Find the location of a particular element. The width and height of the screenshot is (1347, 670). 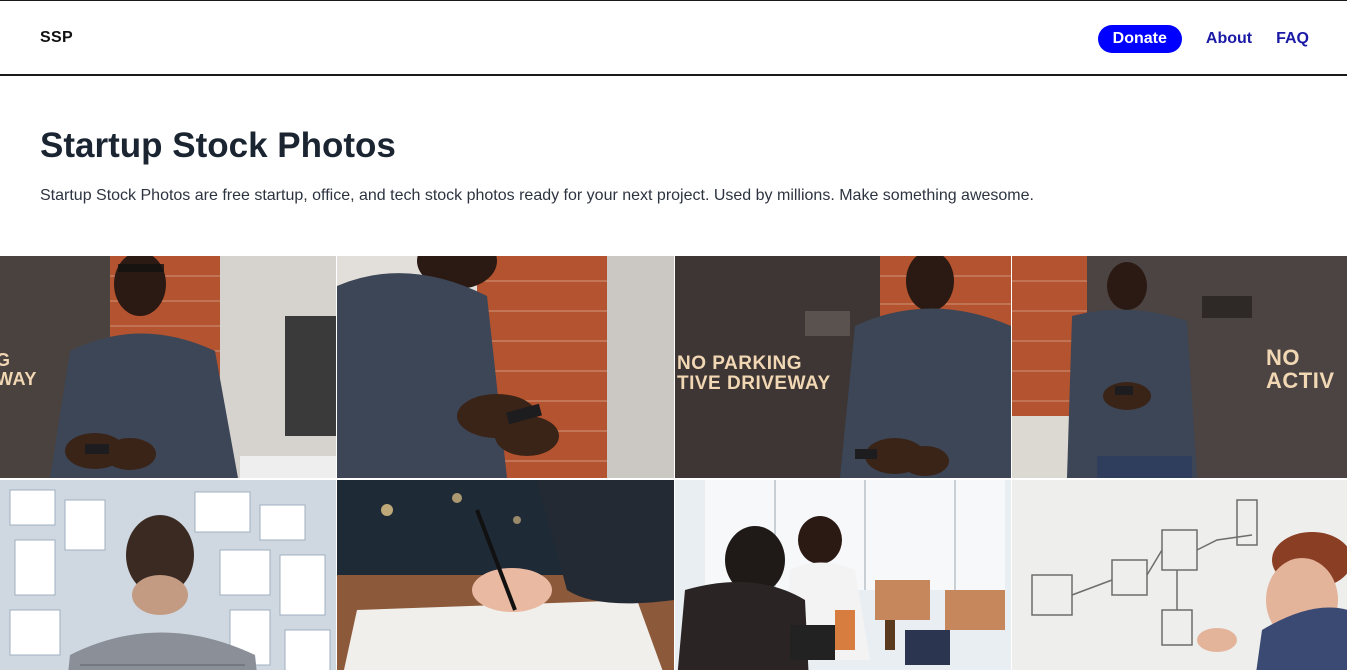

gallery-photo-man-texting is located at coordinates (505, 367).